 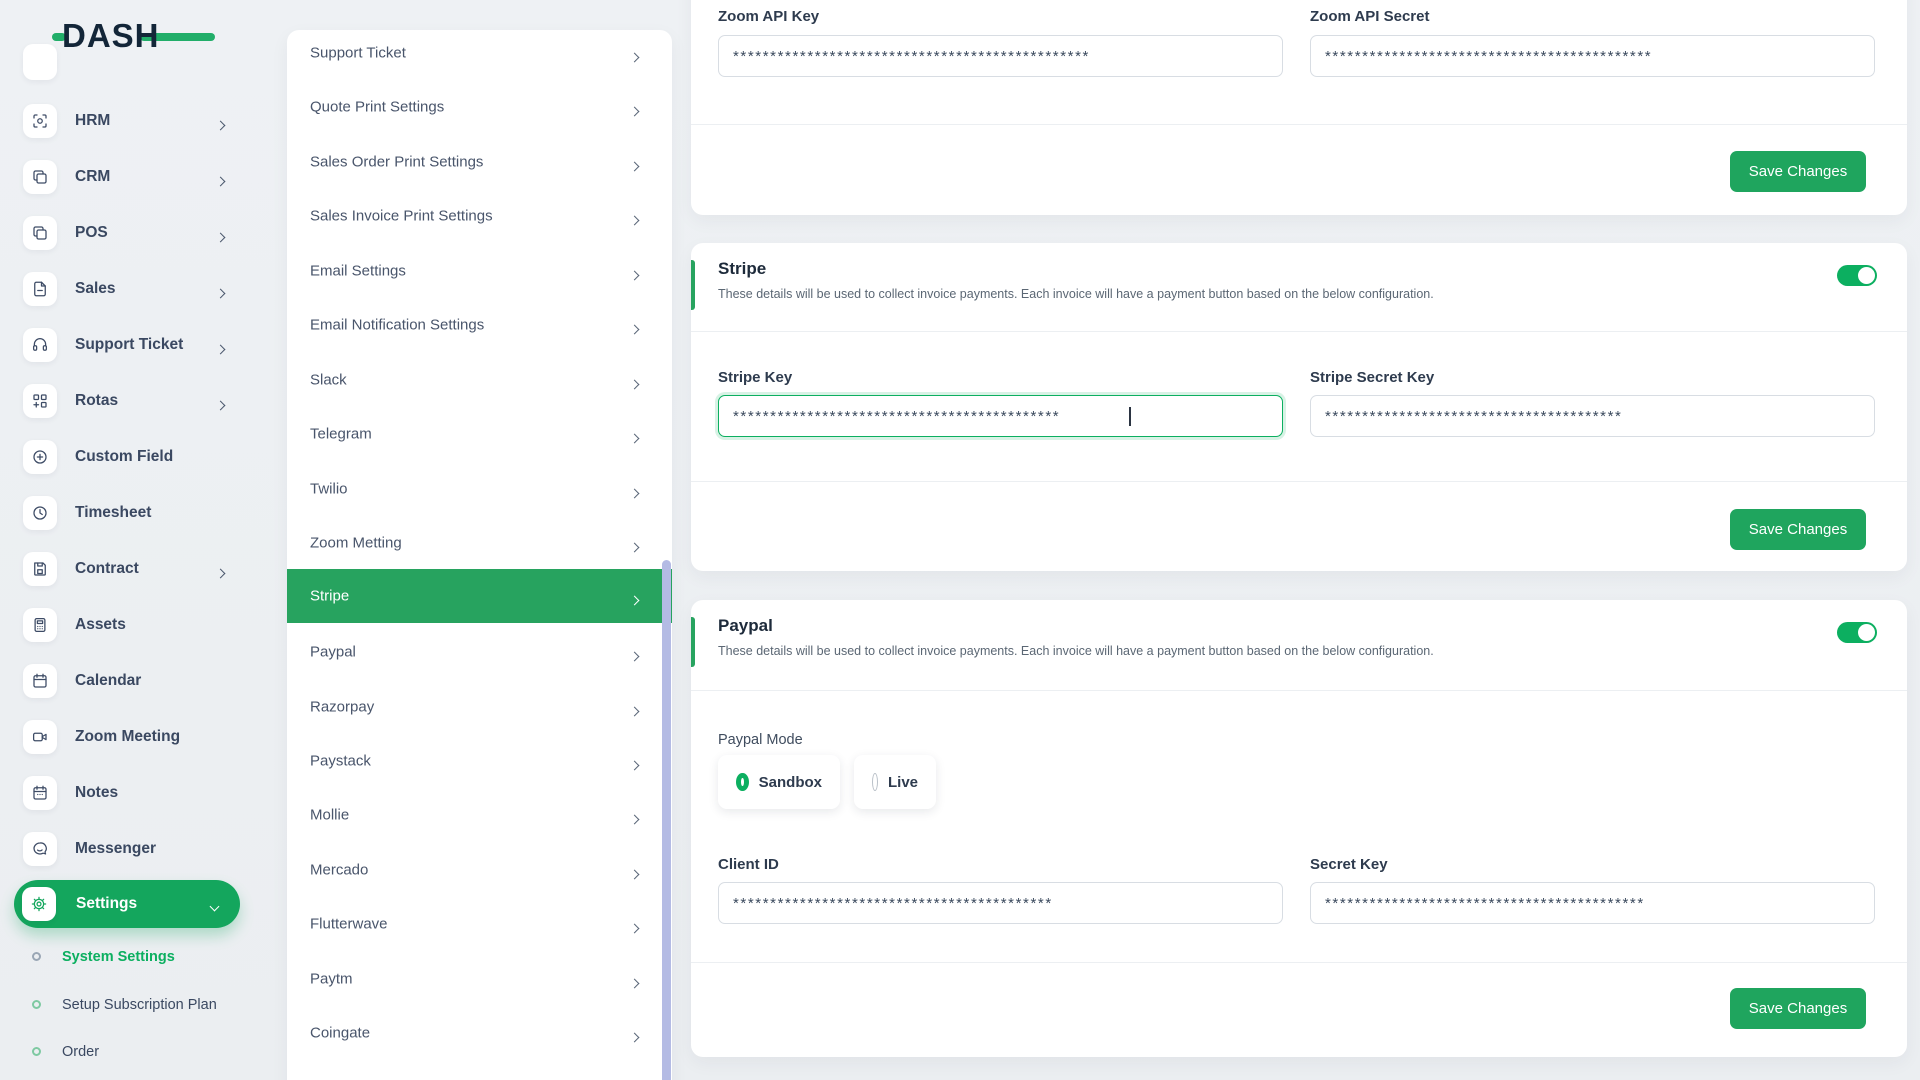 What do you see at coordinates (125, 121) in the screenshot?
I see `sidebar-item-hrm: HRM` at bounding box center [125, 121].